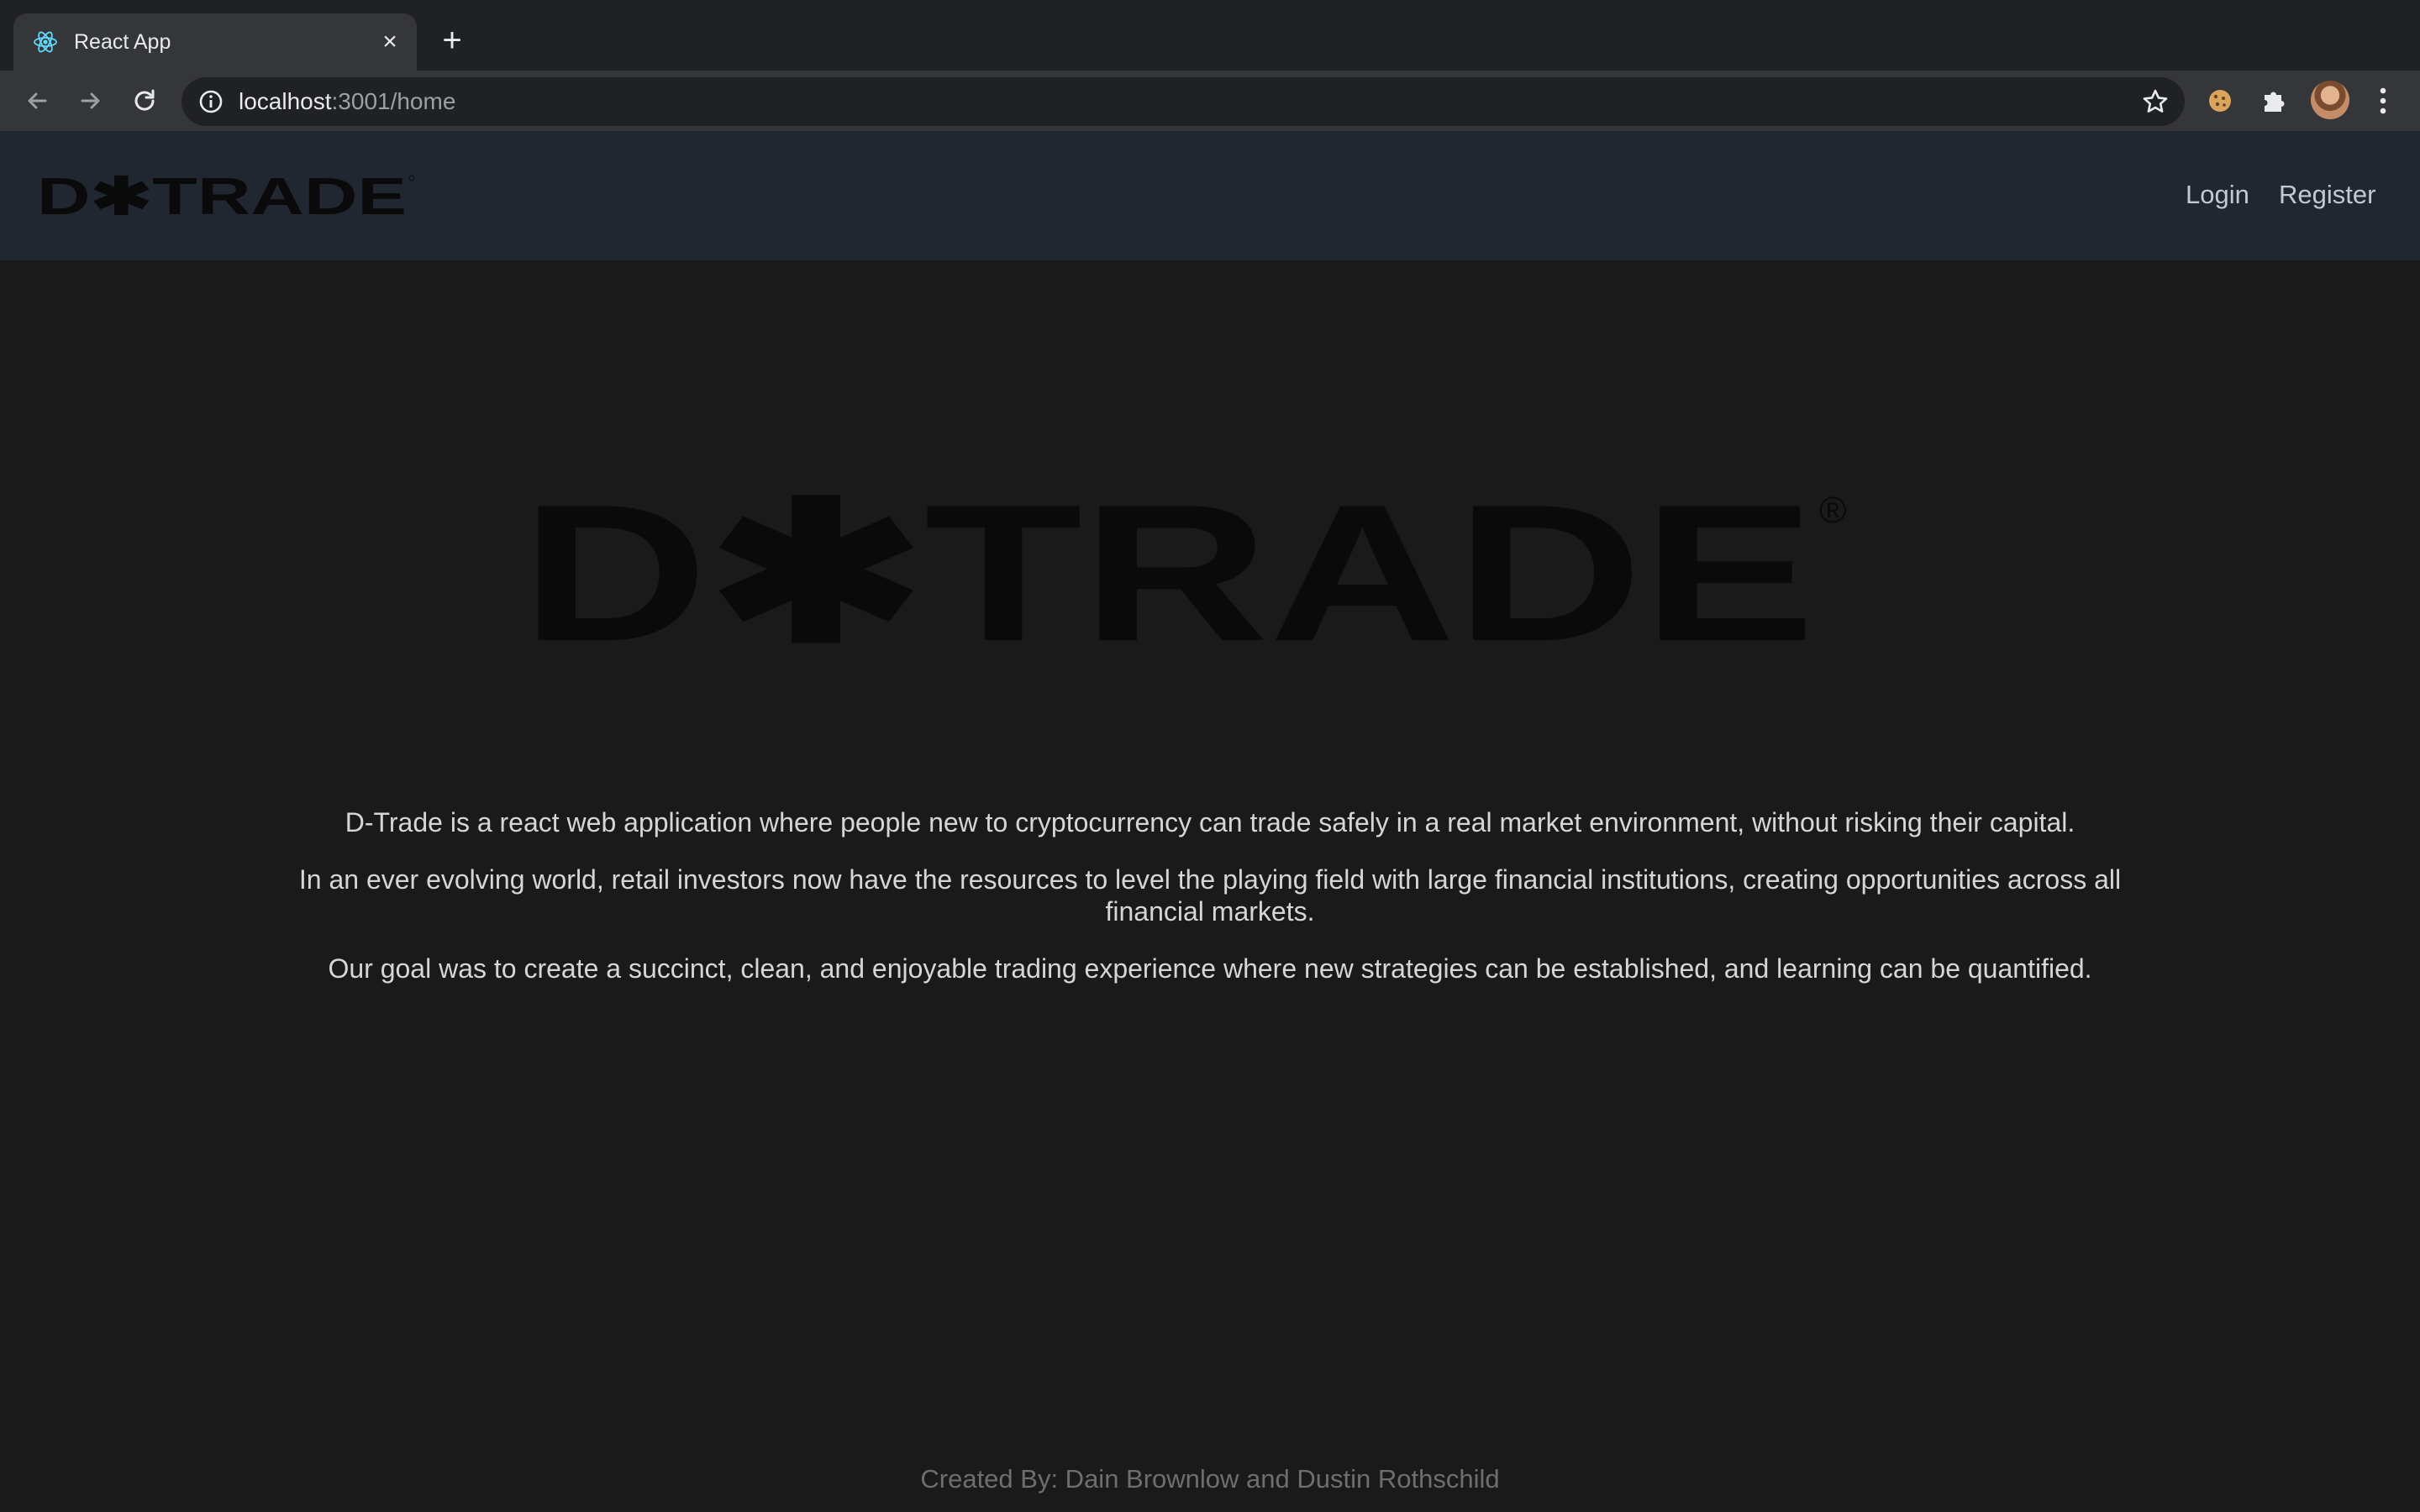 The height and width of the screenshot is (1512, 2420). Describe the element at coordinates (123, 42) in the screenshot. I see `tab-title: React App` at that location.